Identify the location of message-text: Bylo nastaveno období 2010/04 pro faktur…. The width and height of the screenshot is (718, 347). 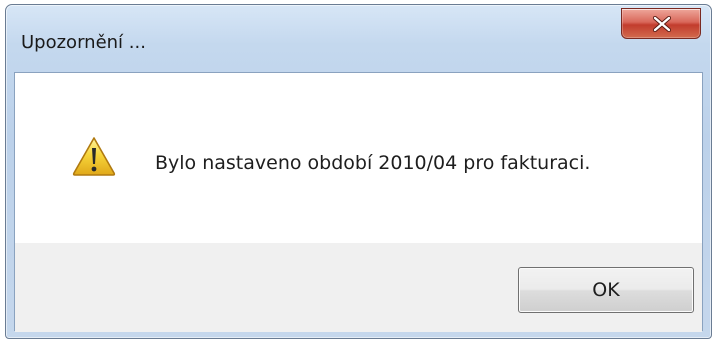
(373, 163).